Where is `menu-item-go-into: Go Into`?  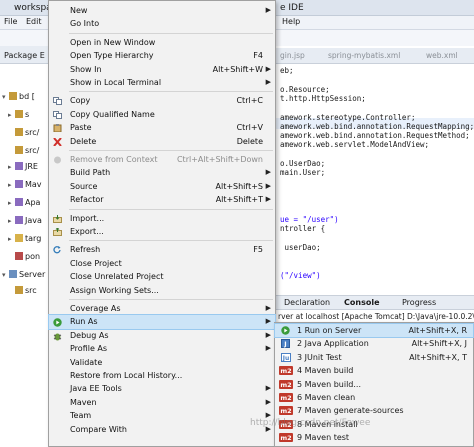 menu-item-go-into: Go Into is located at coordinates (162, 23).